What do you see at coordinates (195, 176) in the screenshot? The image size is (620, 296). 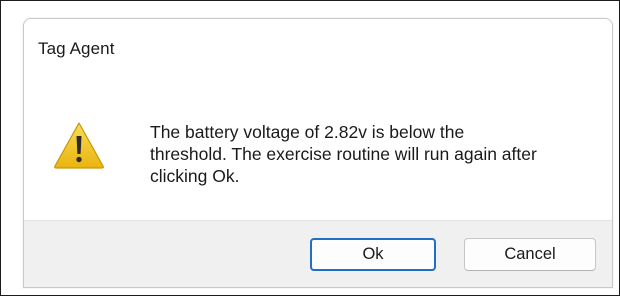 I see `message-line: clicking Ok.` at bounding box center [195, 176].